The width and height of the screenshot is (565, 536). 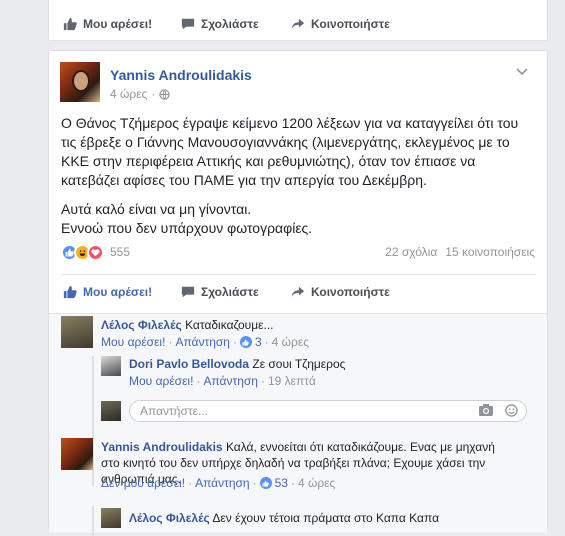 I want to click on reply-input-box, so click(x=328, y=411).